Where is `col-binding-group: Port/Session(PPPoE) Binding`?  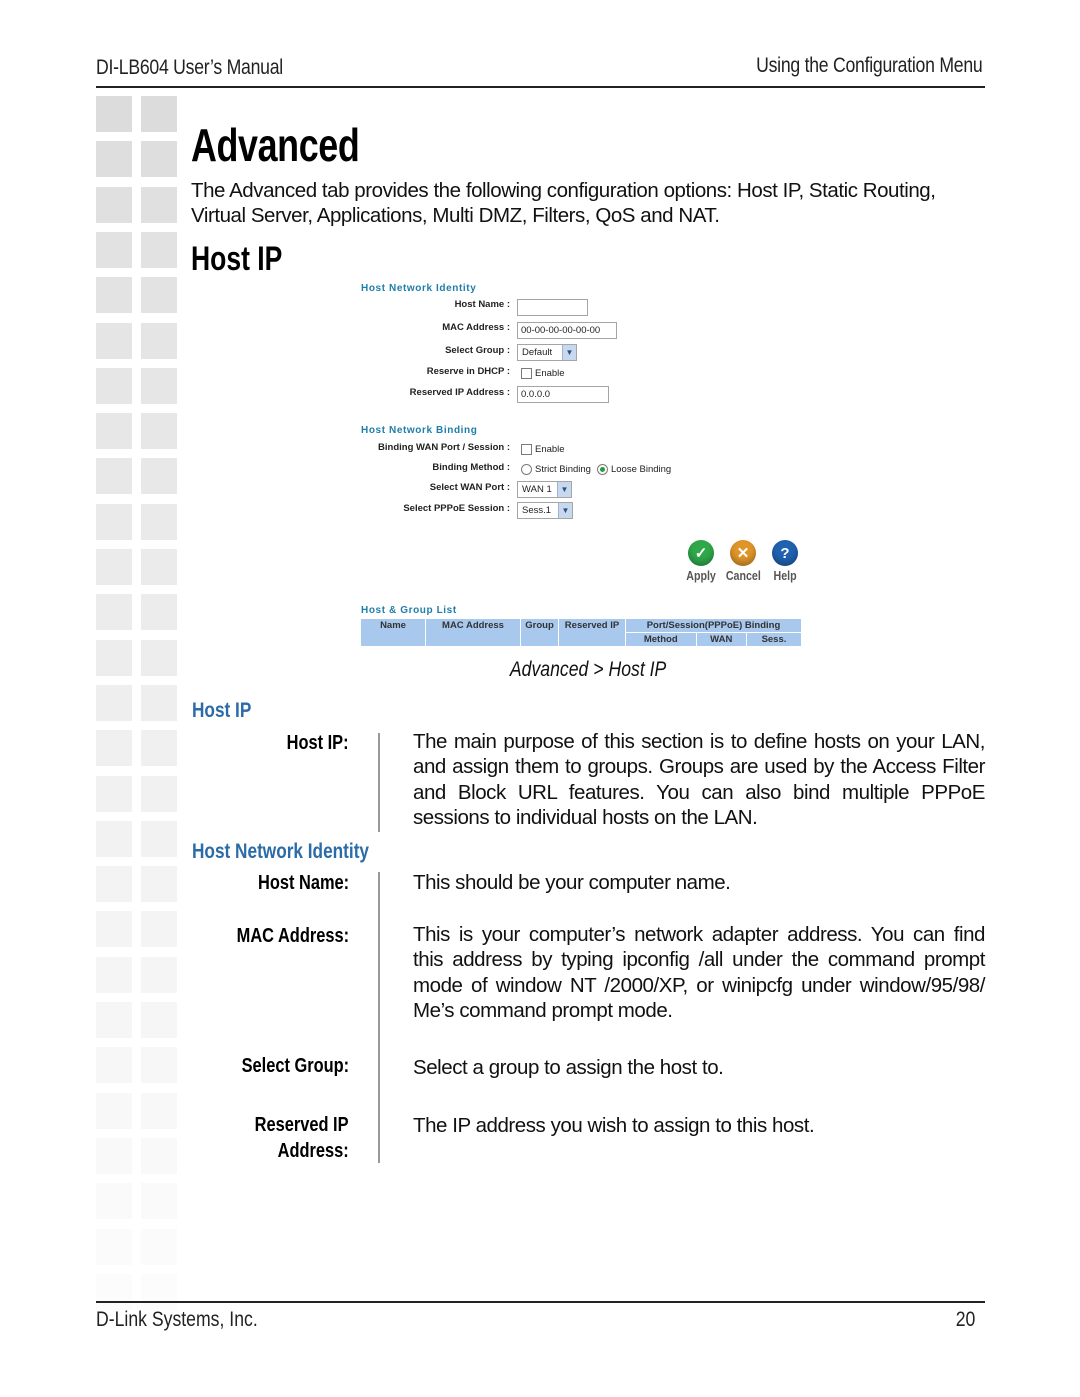 col-binding-group: Port/Session(PPPoE) Binding is located at coordinates (713, 625).